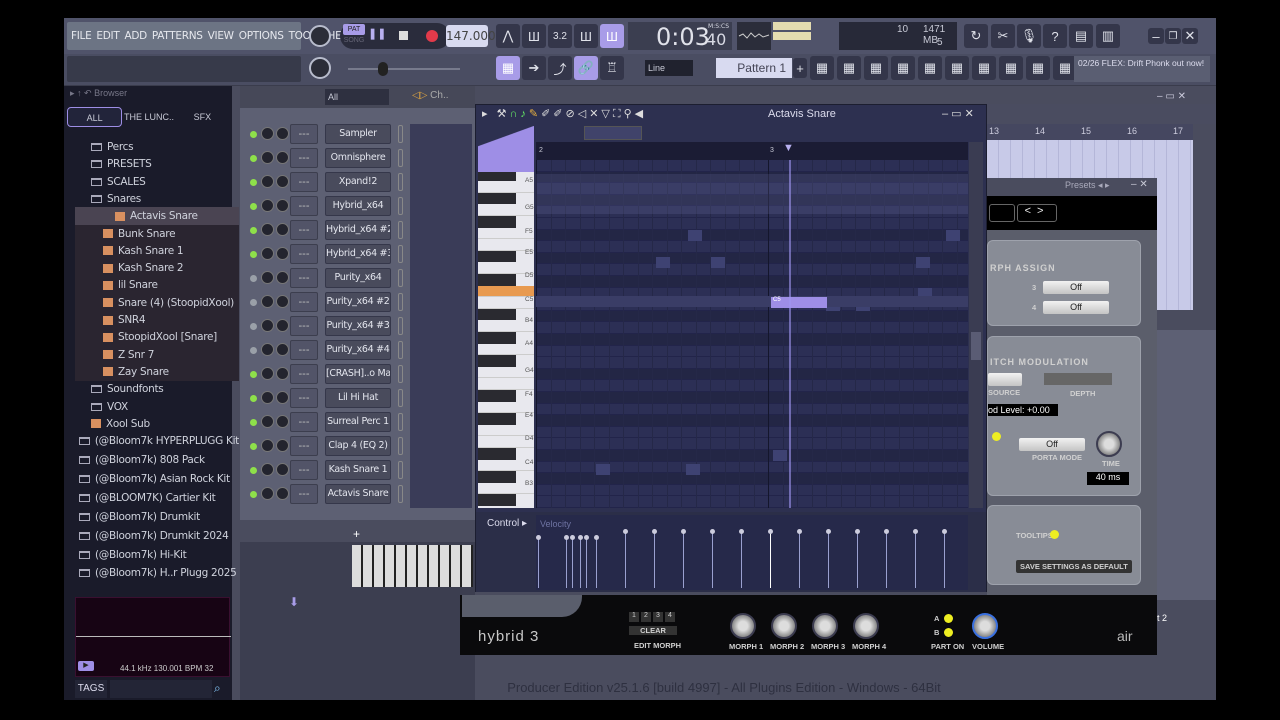 The height and width of the screenshot is (720, 1280). Describe the element at coordinates (356, 534) in the screenshot. I see `add-channel-button: +` at that location.